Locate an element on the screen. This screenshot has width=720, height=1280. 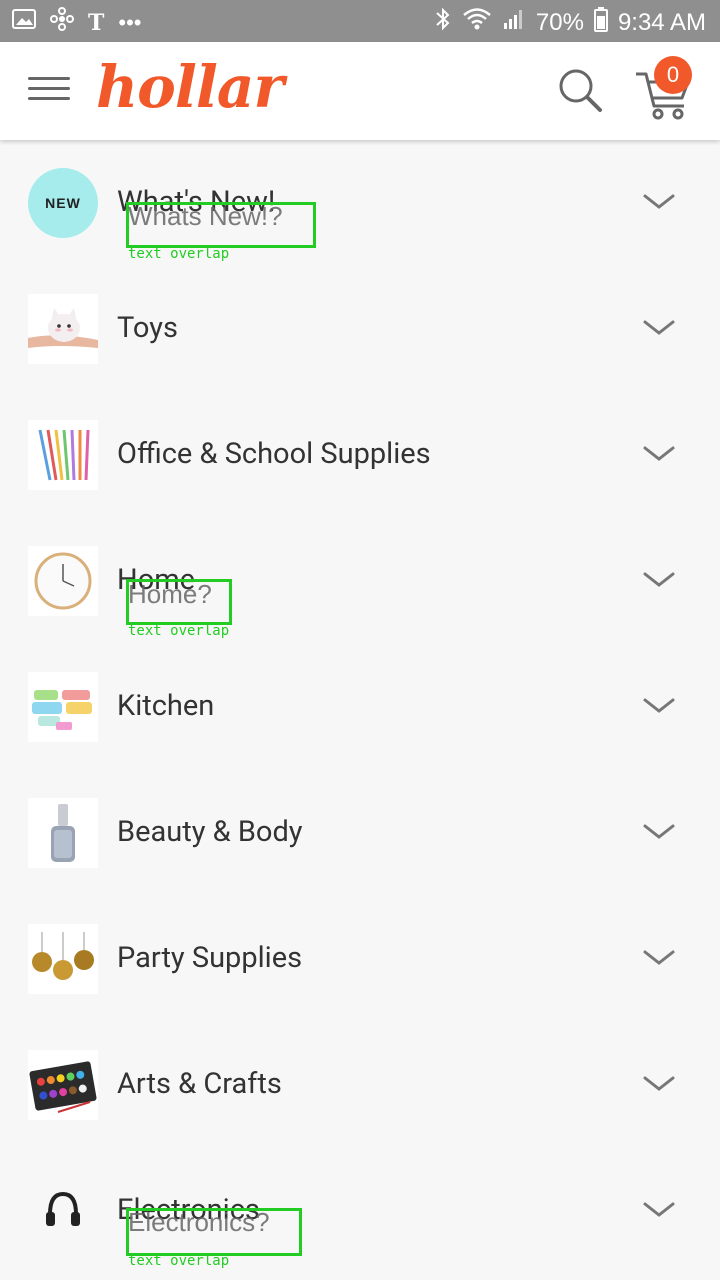
pinwheel-icon is located at coordinates (62, 22).